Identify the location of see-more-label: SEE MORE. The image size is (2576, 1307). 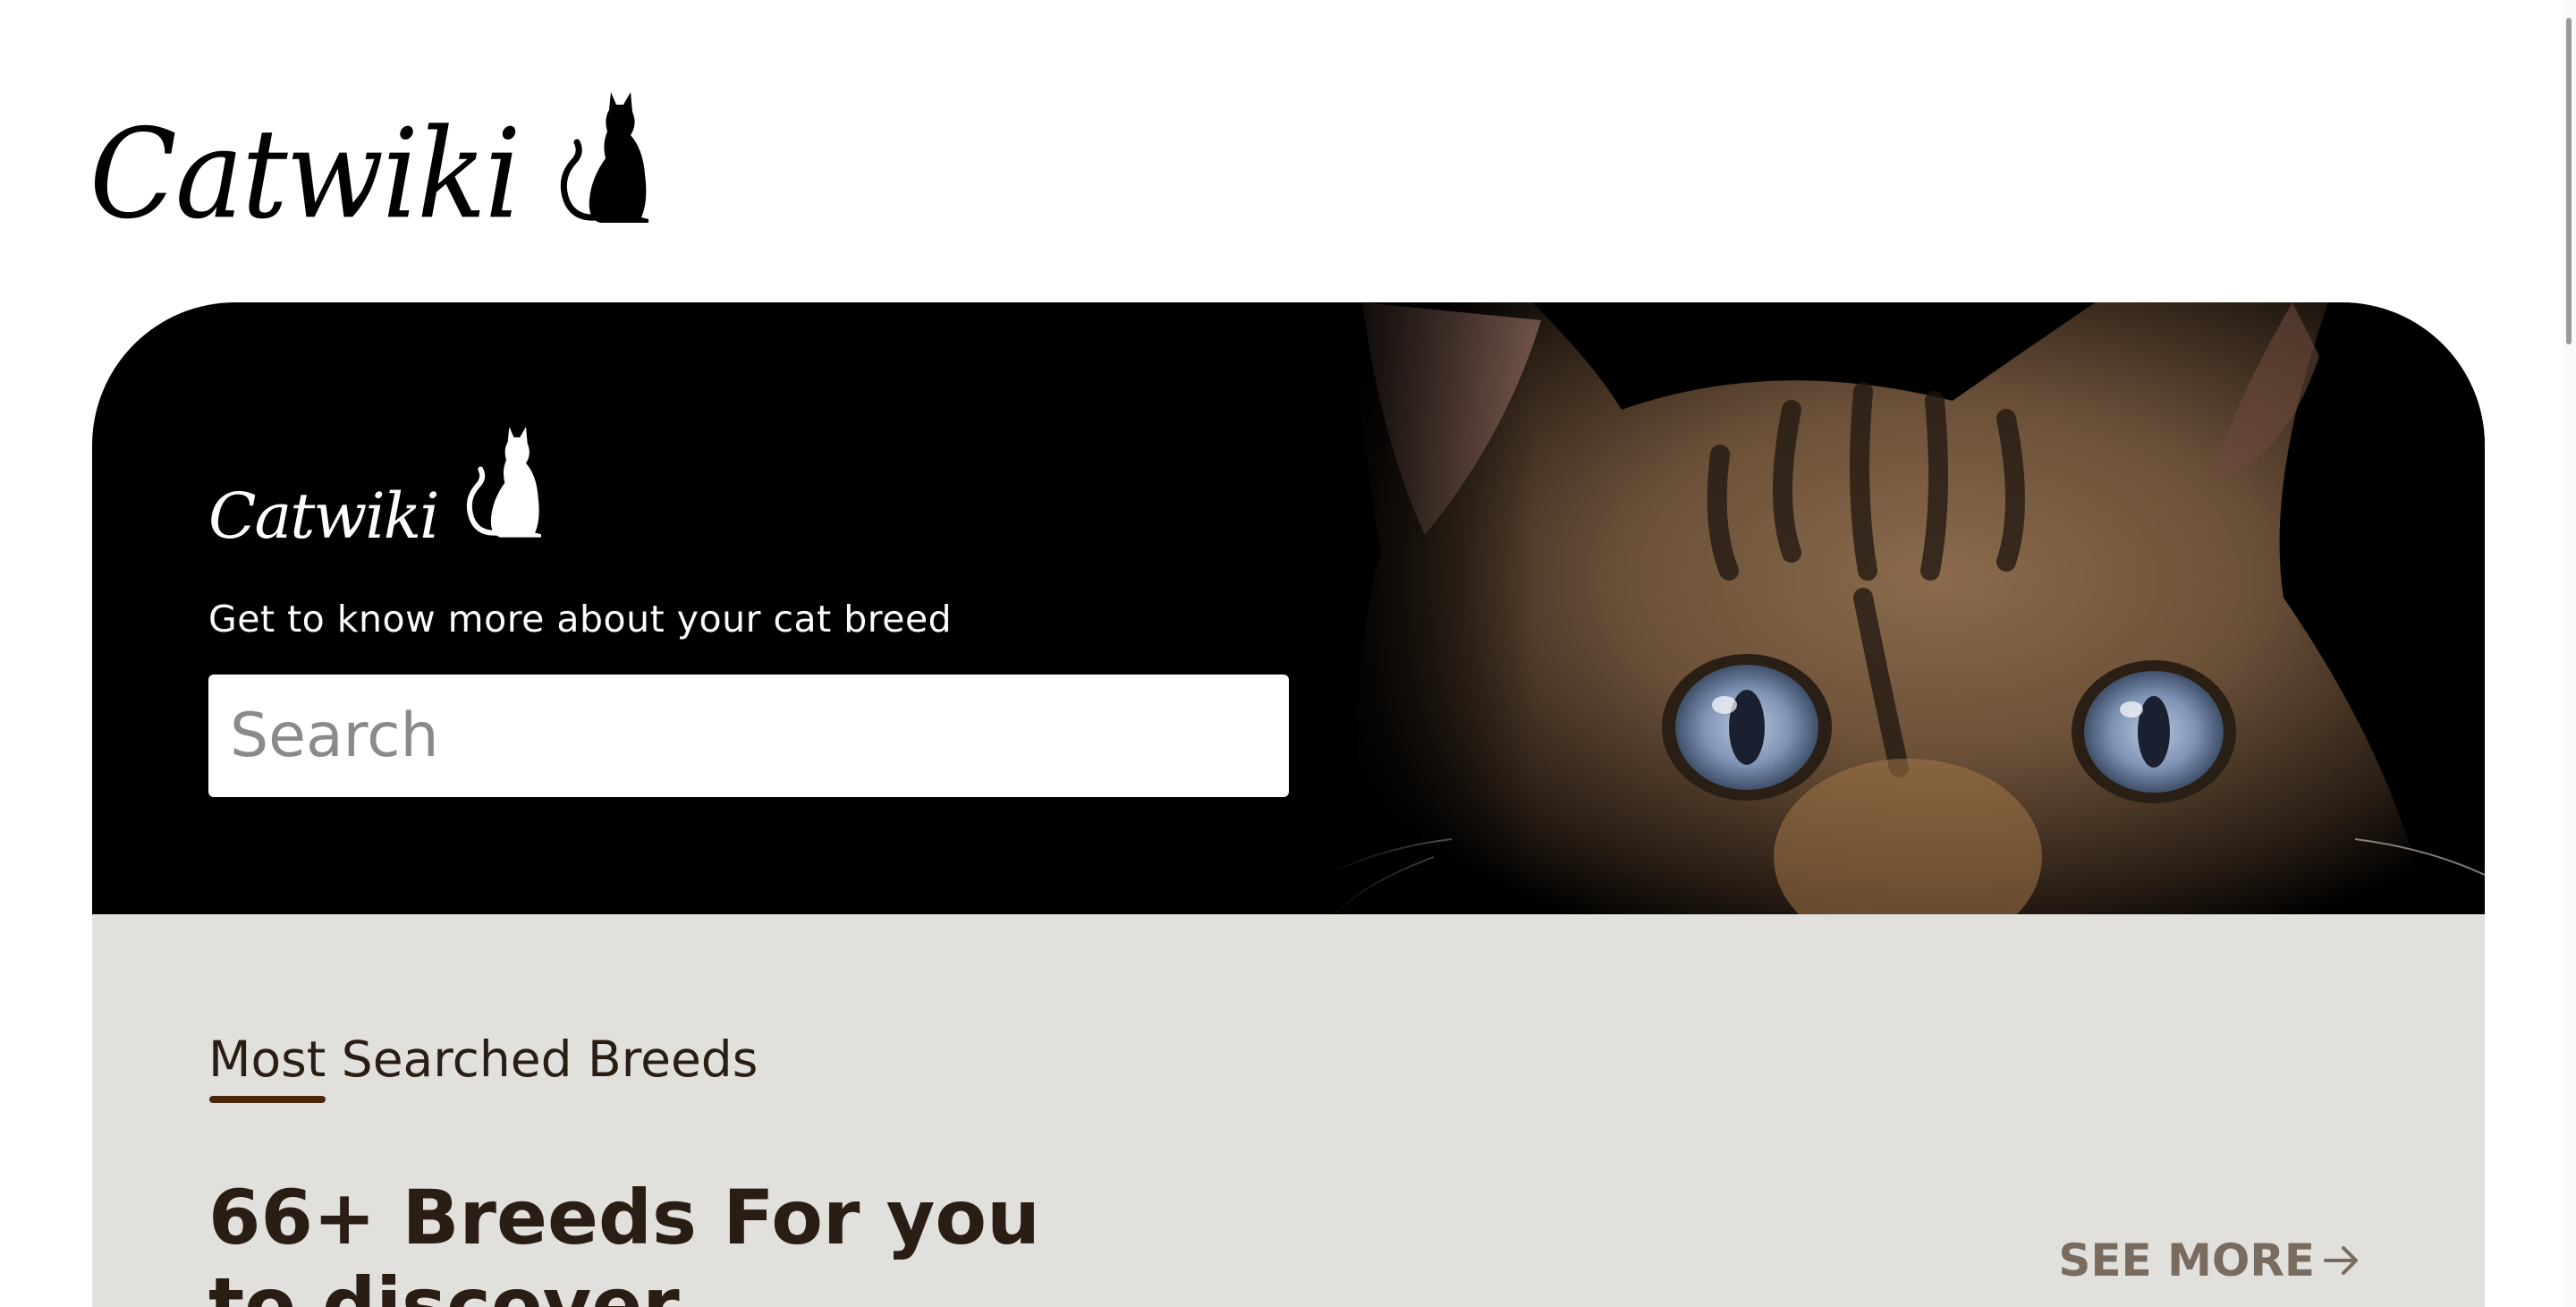
(2186, 1260).